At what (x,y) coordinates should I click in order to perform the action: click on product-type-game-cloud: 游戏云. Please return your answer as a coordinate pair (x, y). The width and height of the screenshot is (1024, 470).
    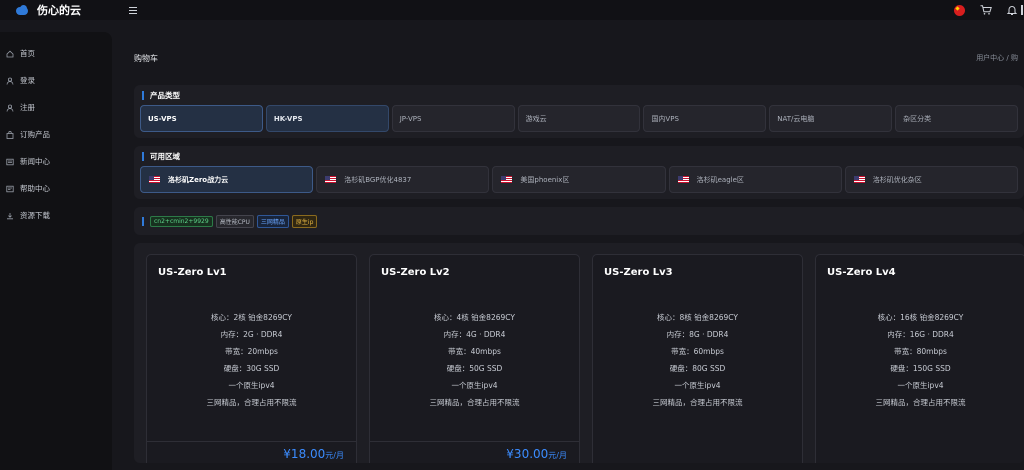
    Looking at the image, I should click on (579, 118).